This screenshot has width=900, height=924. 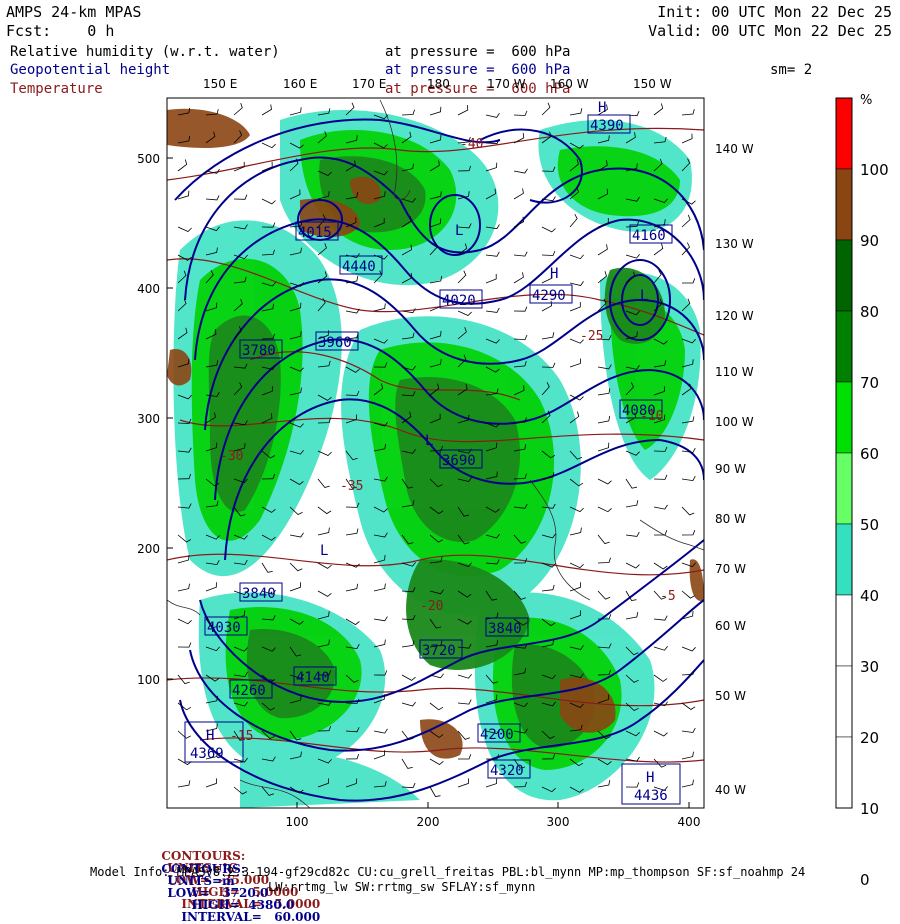 I want to click on height-label: 4160, so click(x=651, y=234).